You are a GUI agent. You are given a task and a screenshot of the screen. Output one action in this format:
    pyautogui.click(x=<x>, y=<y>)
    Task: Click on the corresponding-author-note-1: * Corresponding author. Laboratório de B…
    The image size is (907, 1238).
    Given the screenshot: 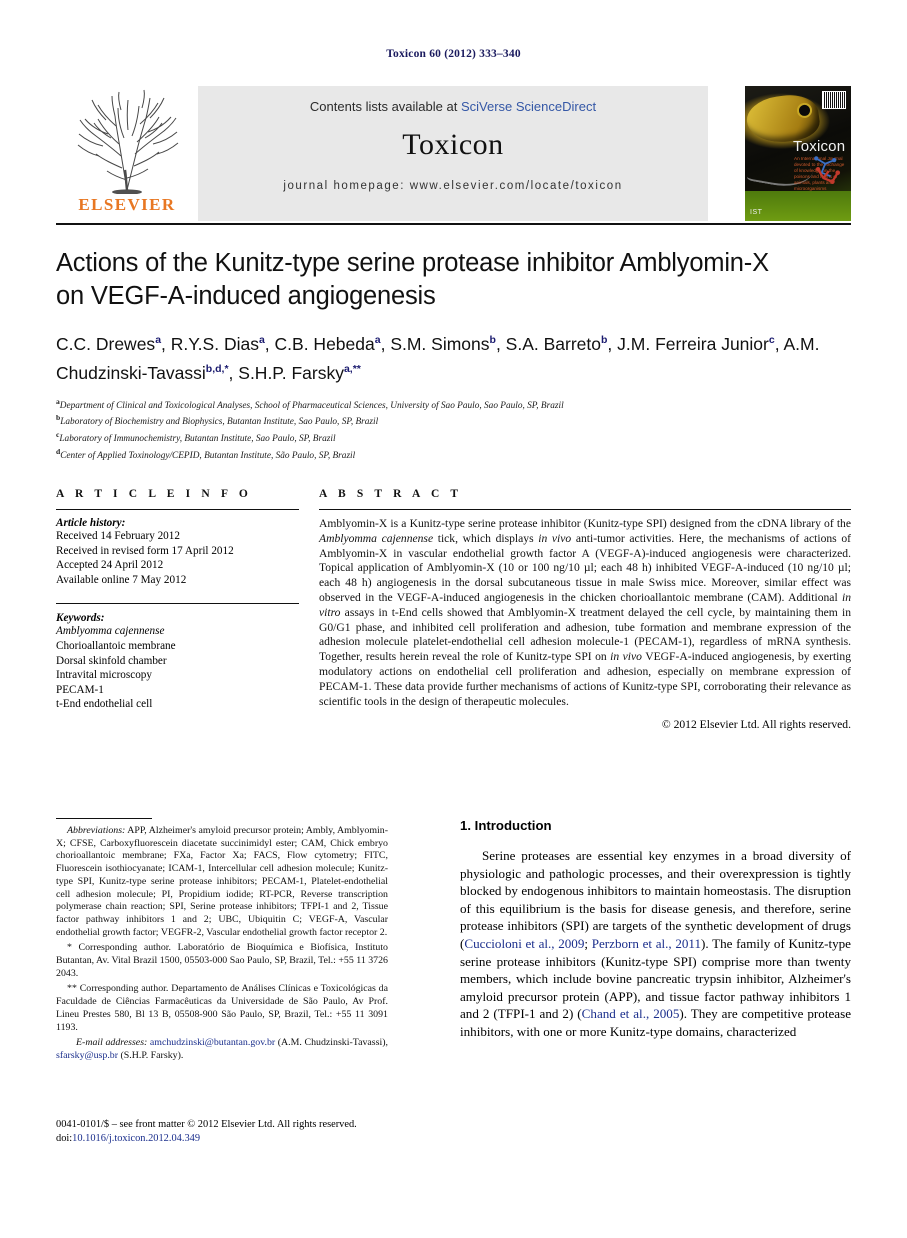 What is the action you would take?
    pyautogui.click(x=222, y=960)
    